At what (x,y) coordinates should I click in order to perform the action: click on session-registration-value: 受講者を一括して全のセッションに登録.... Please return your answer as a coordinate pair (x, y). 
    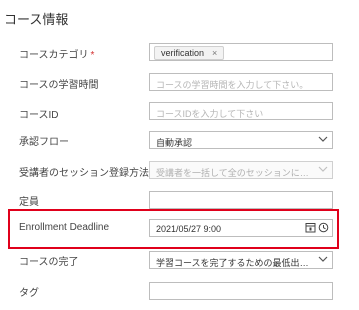
    Looking at the image, I should click on (236, 173).